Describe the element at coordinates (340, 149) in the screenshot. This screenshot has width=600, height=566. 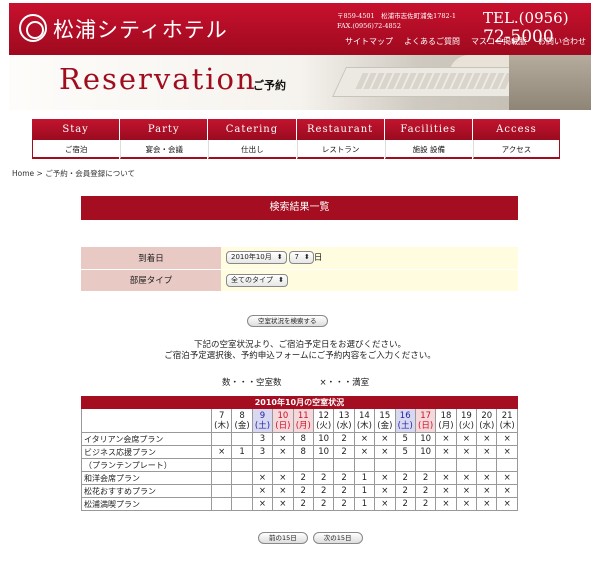
I see `nav-label-jp: レストラン` at that location.